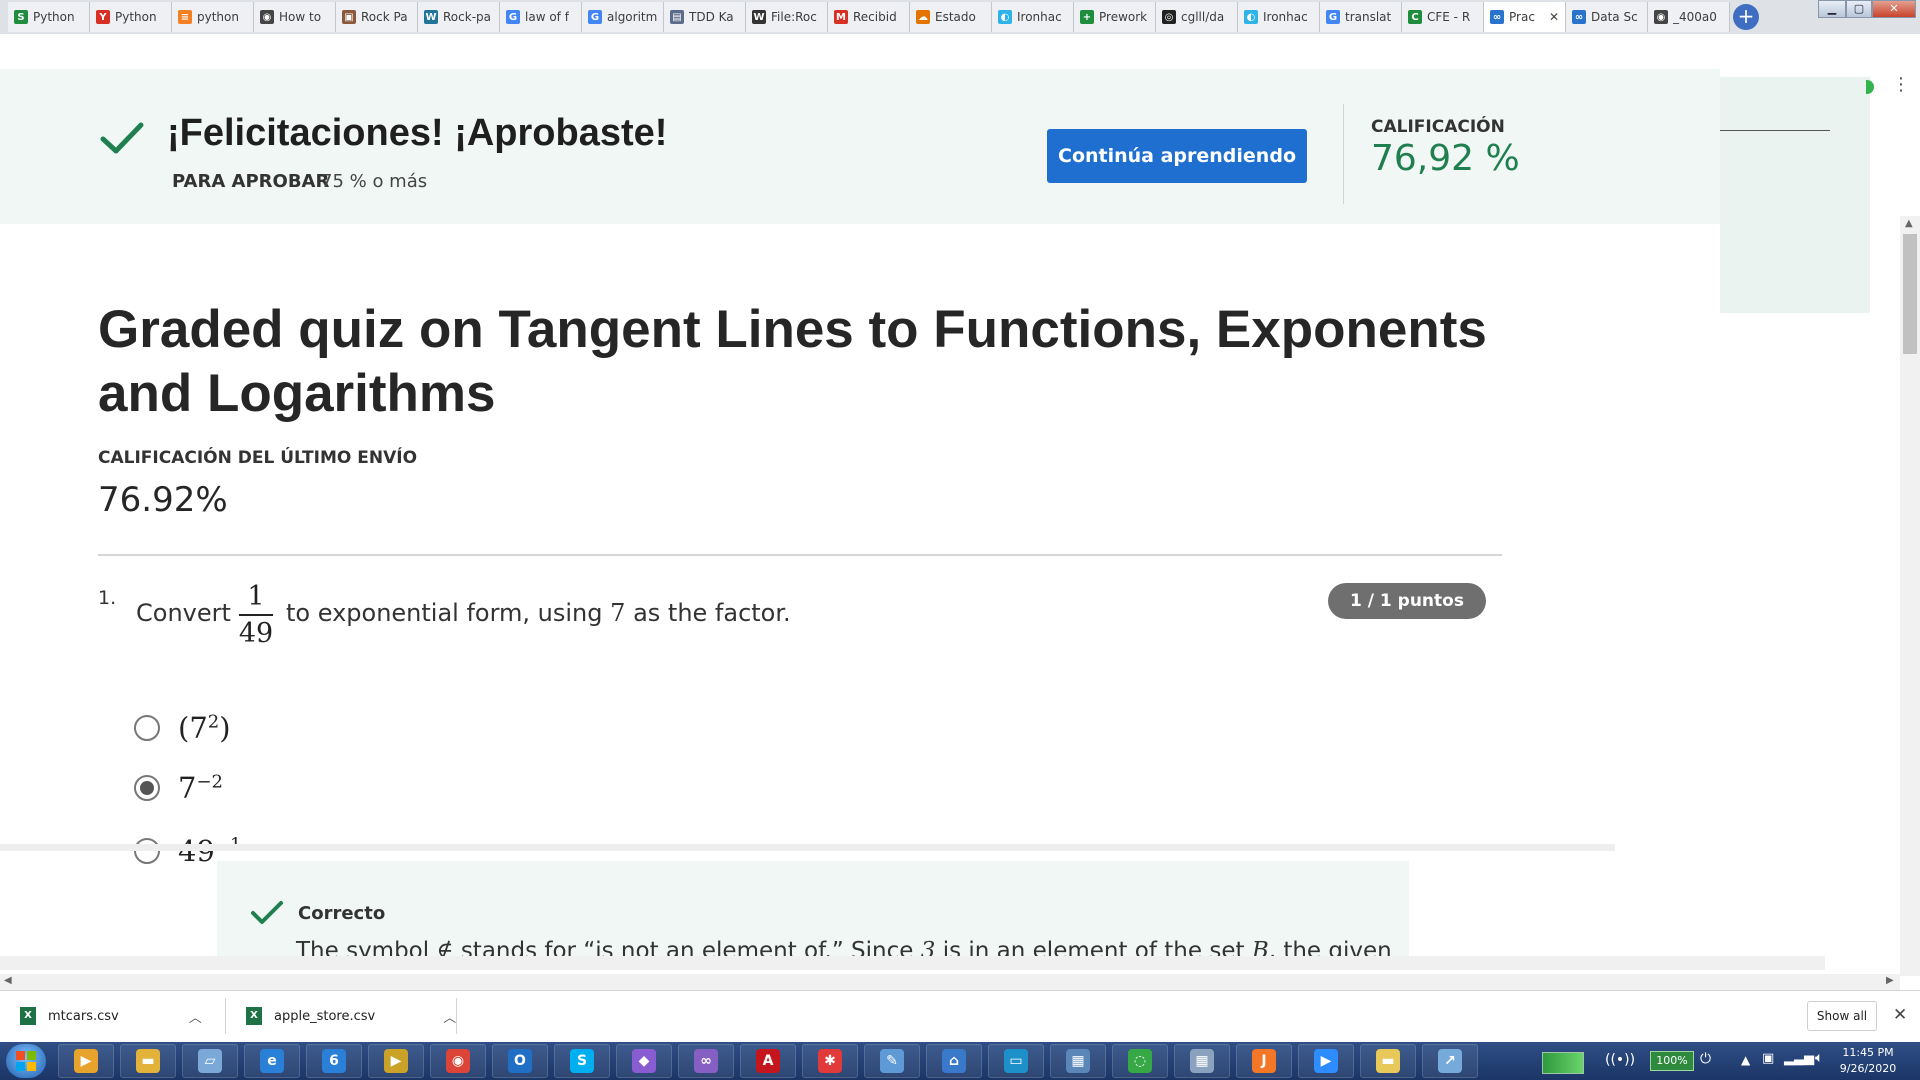  I want to click on network-signal-icon, so click(1563, 1063).